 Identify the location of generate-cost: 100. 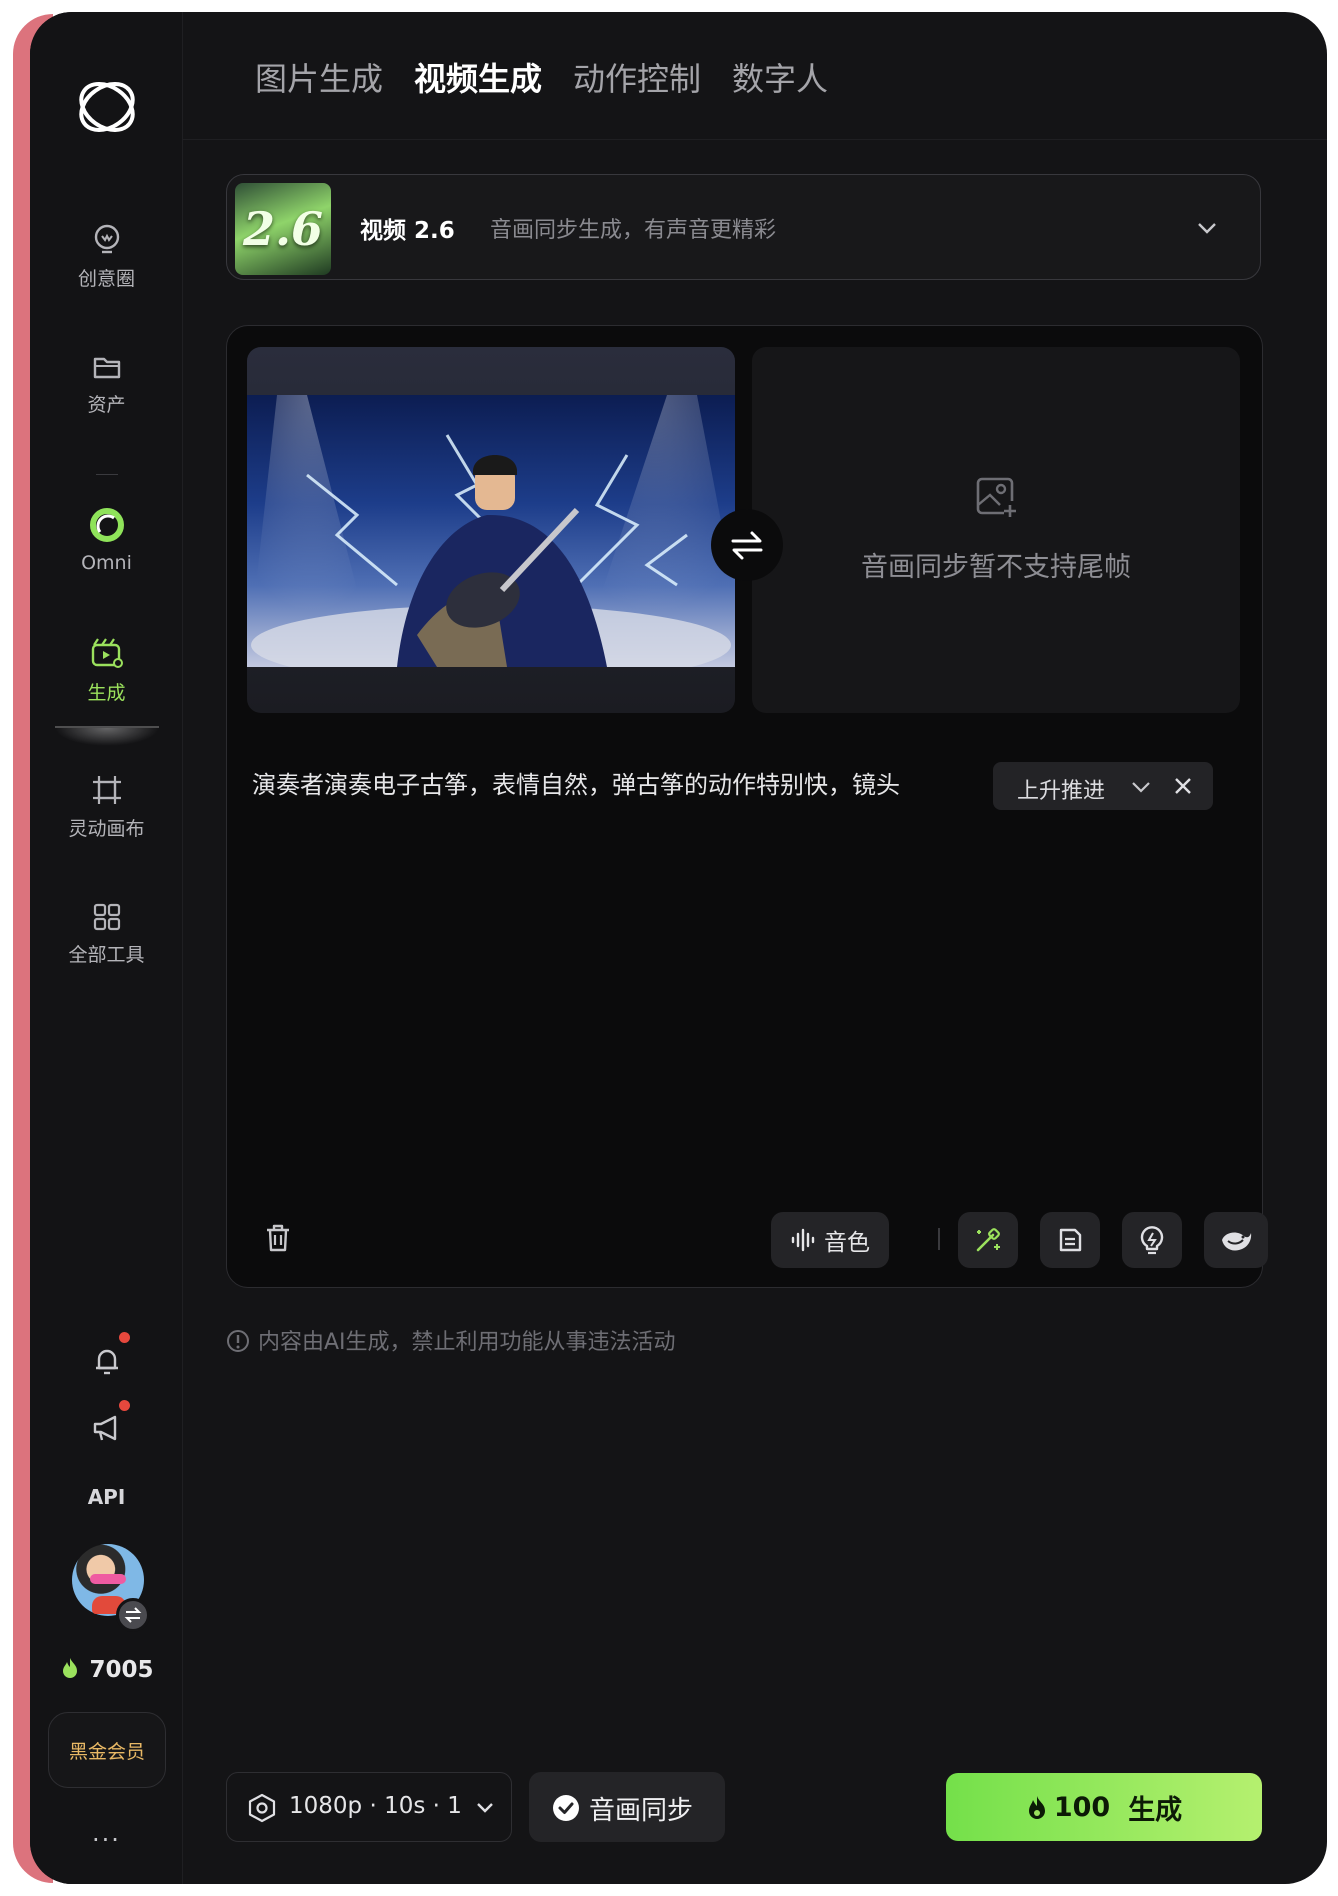
(1082, 1807).